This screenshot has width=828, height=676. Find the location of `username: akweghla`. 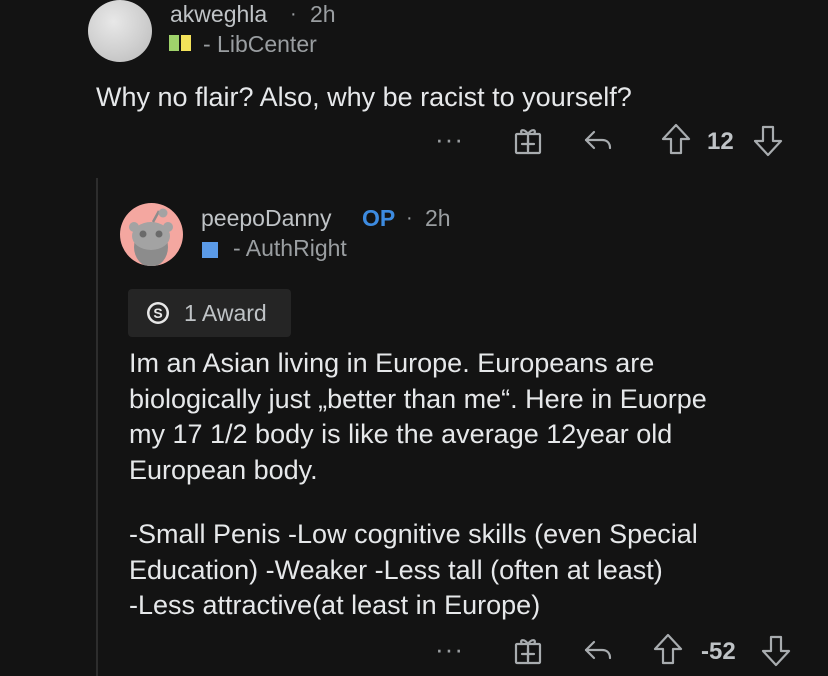

username: akweghla is located at coordinates (218, 14).